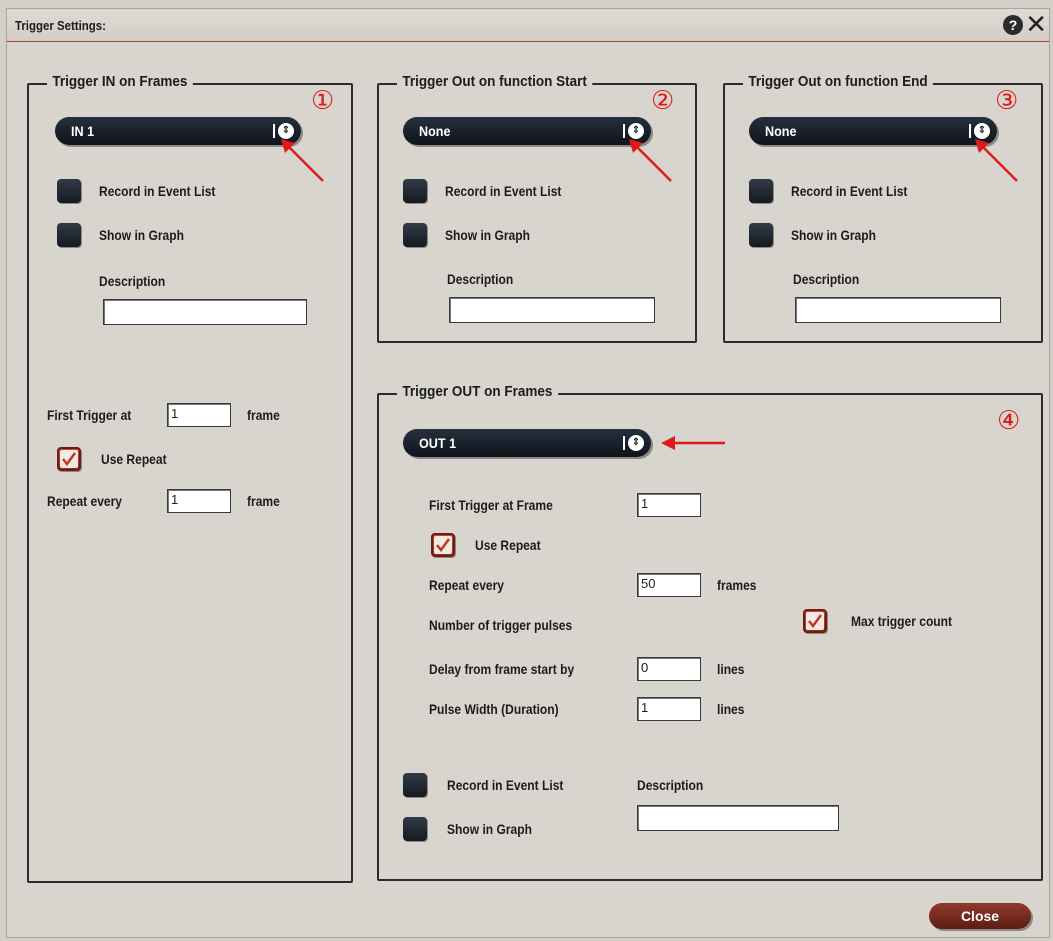 This screenshot has height=941, width=1053. Describe the element at coordinates (199, 415) in the screenshot. I see `first-trigger-input: 1` at that location.